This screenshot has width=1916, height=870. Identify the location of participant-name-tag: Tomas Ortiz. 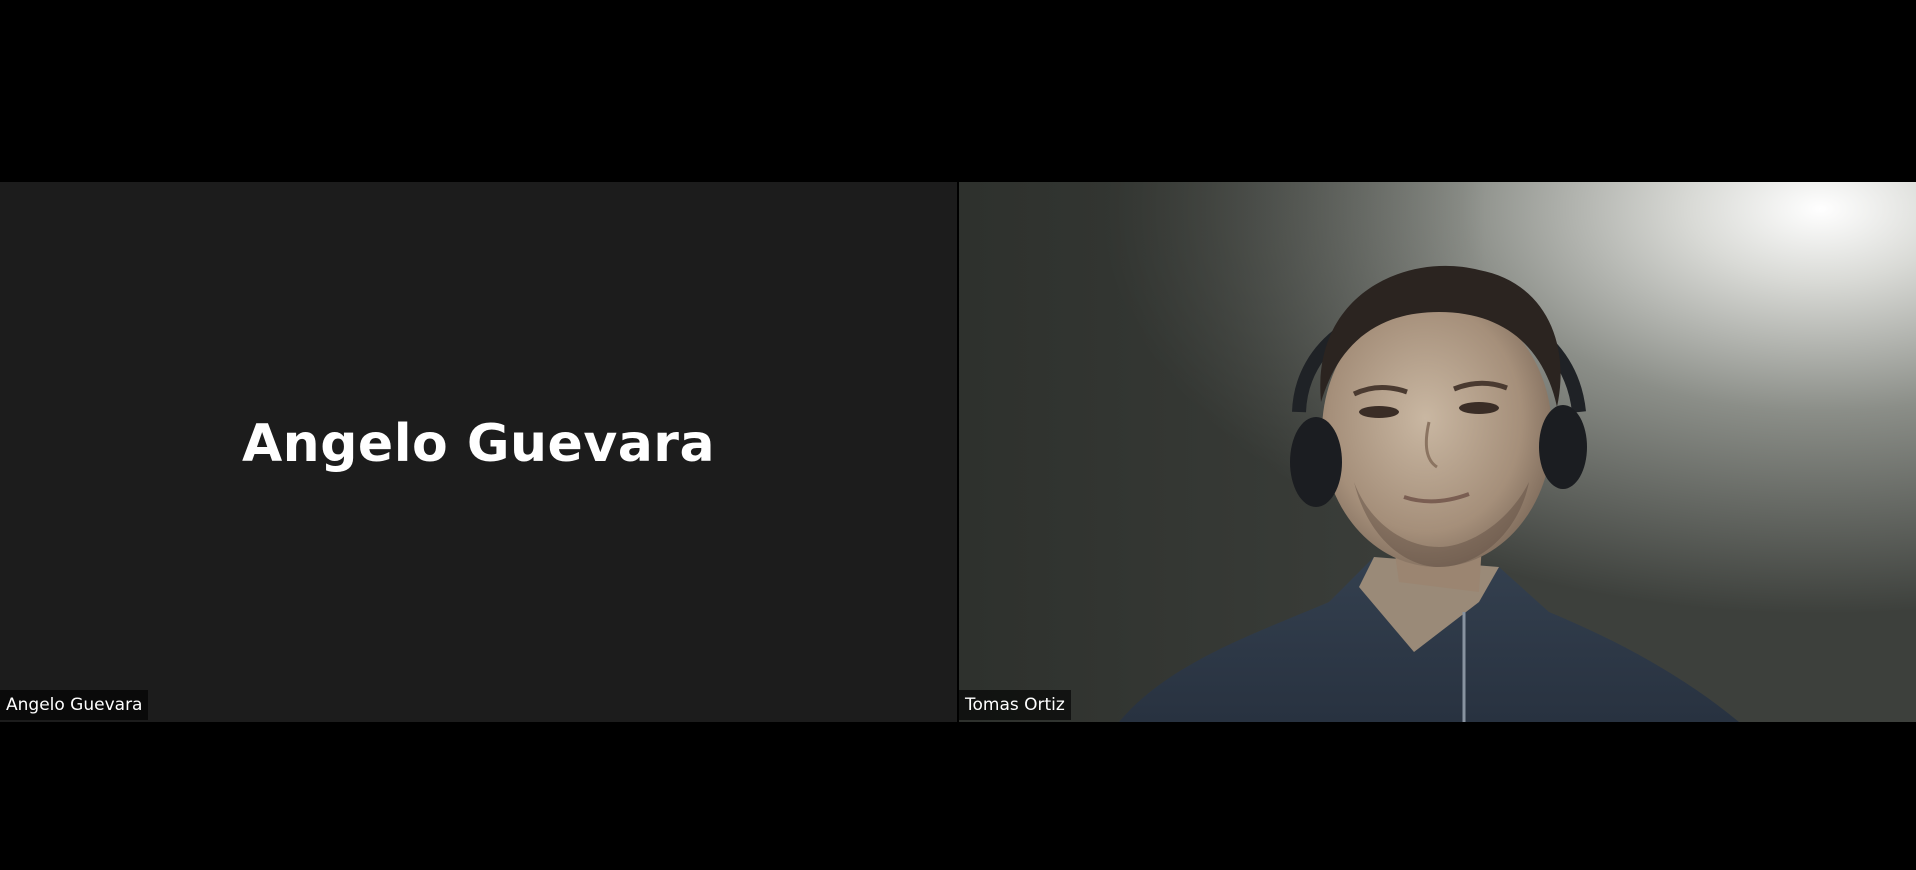
(1015, 705).